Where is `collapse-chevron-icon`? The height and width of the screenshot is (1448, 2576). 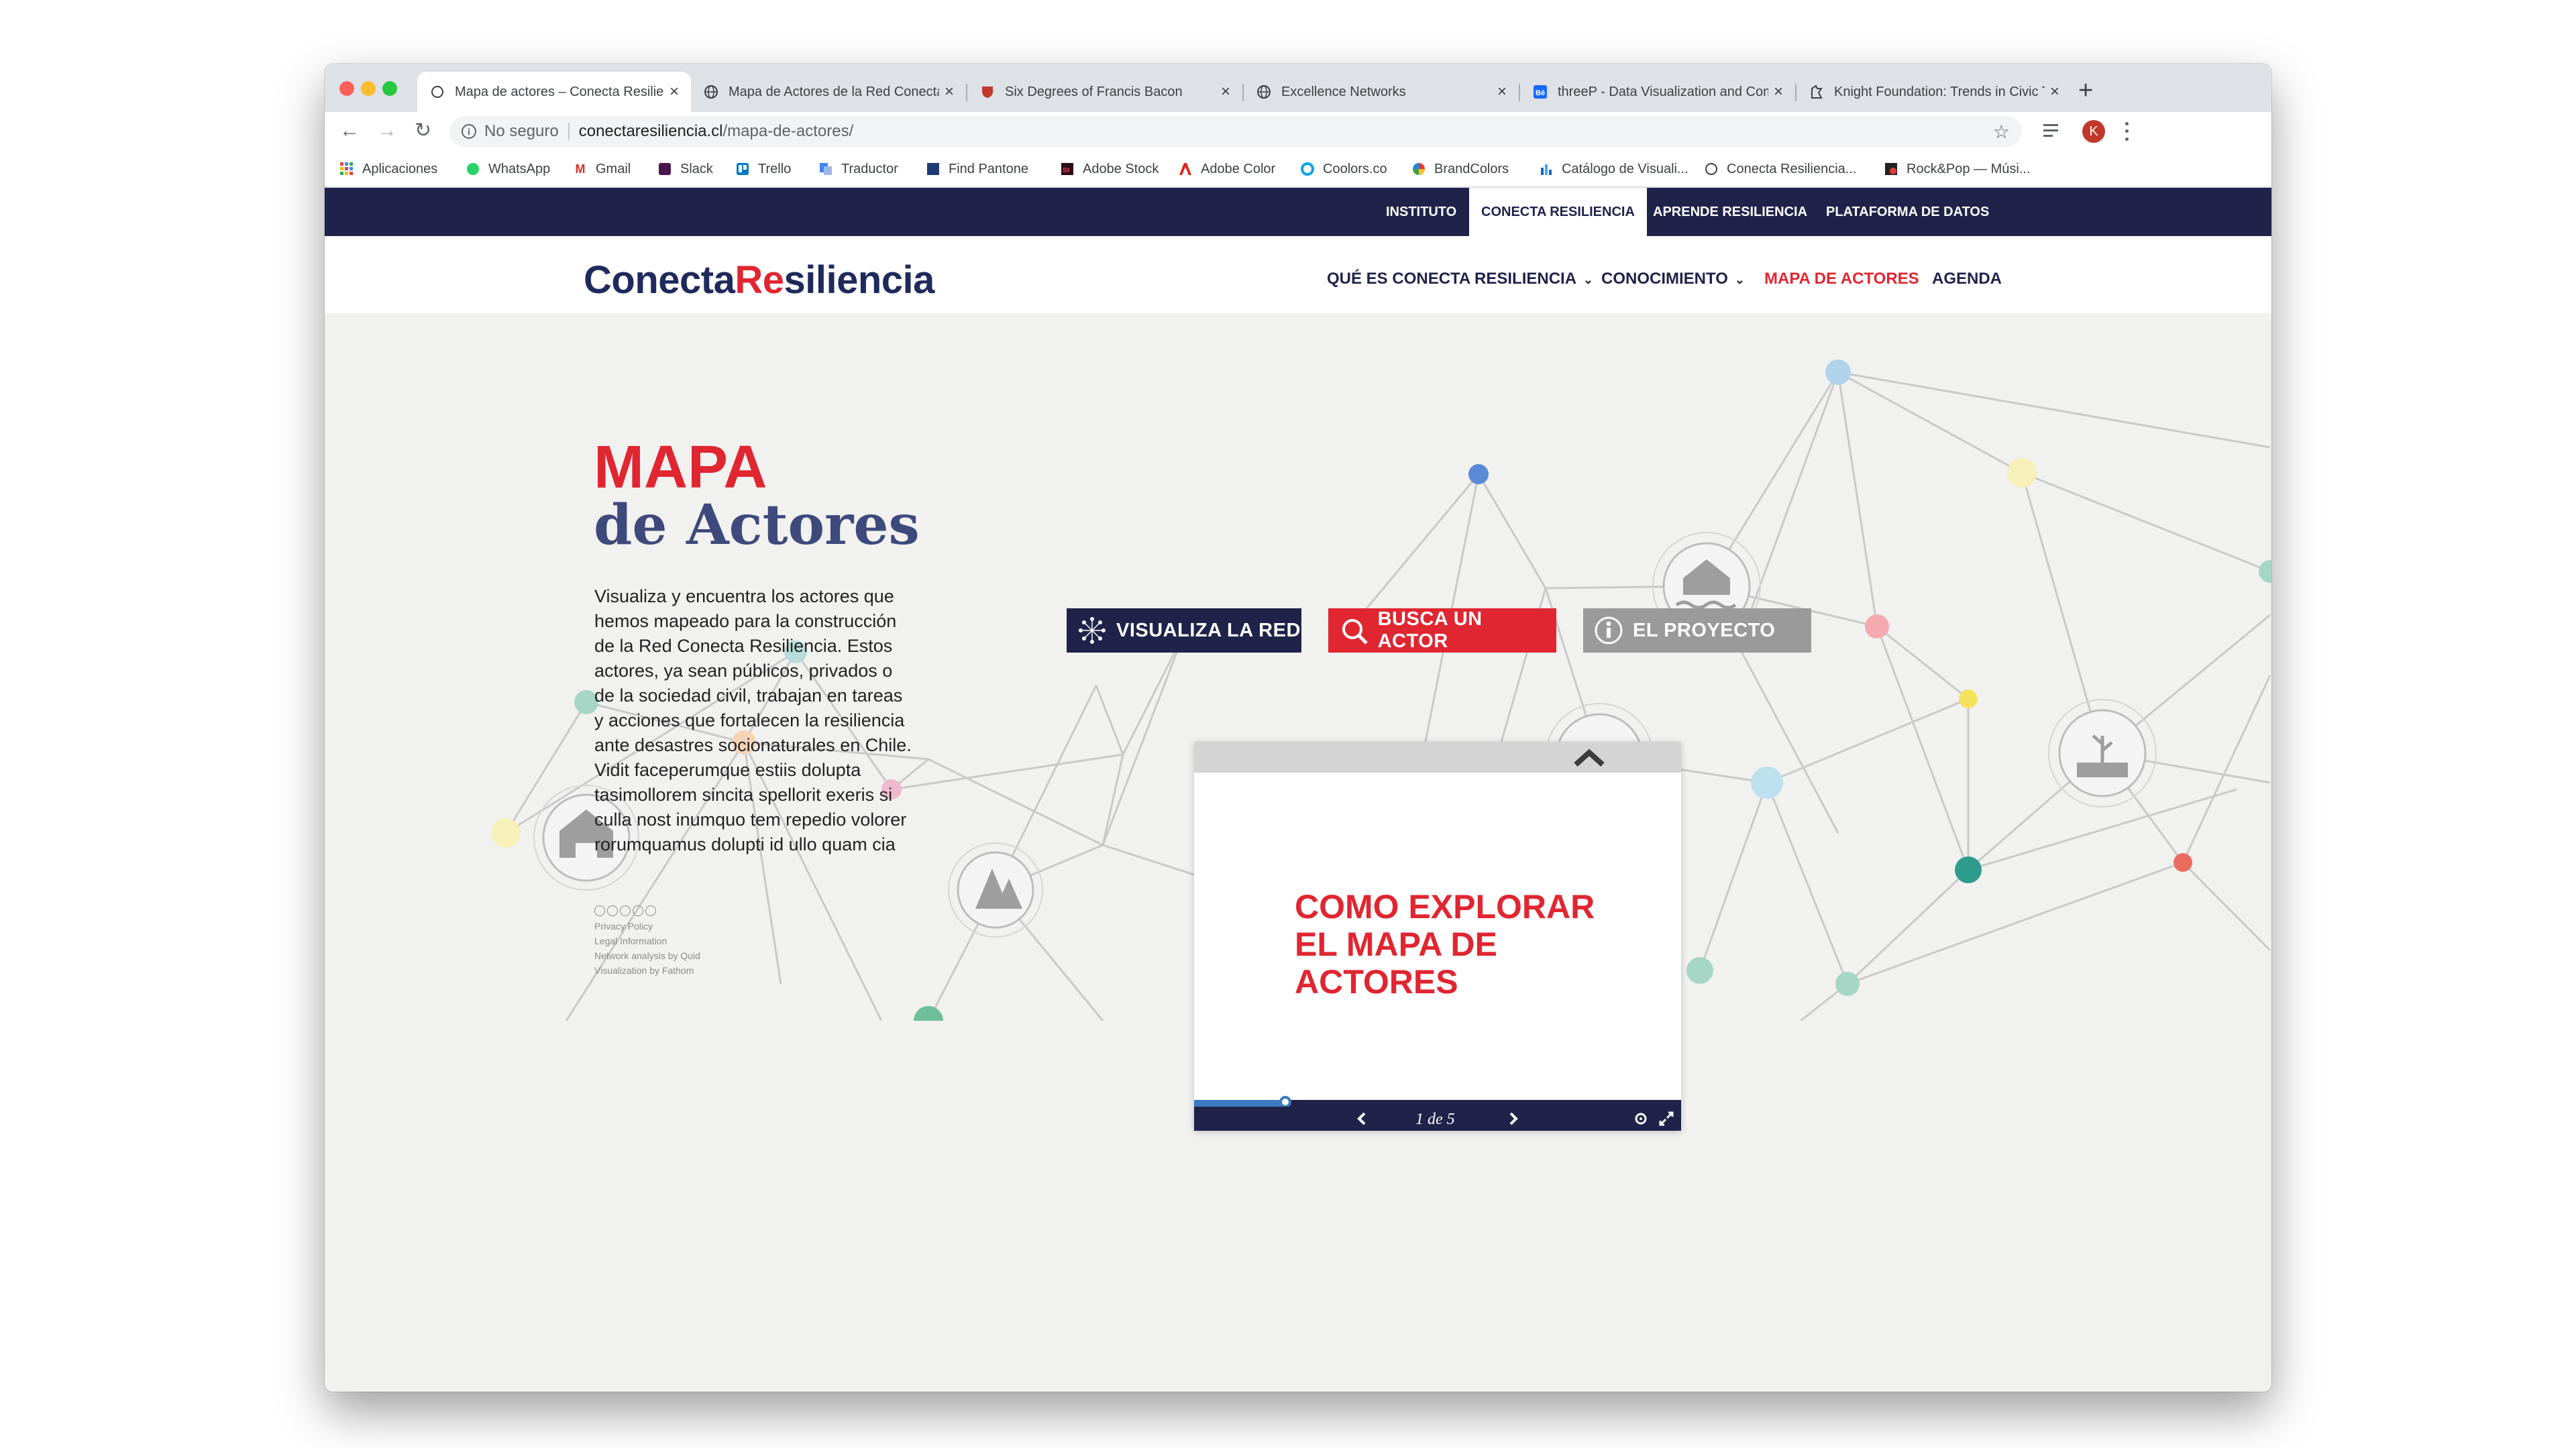
collapse-chevron-icon is located at coordinates (1589, 757).